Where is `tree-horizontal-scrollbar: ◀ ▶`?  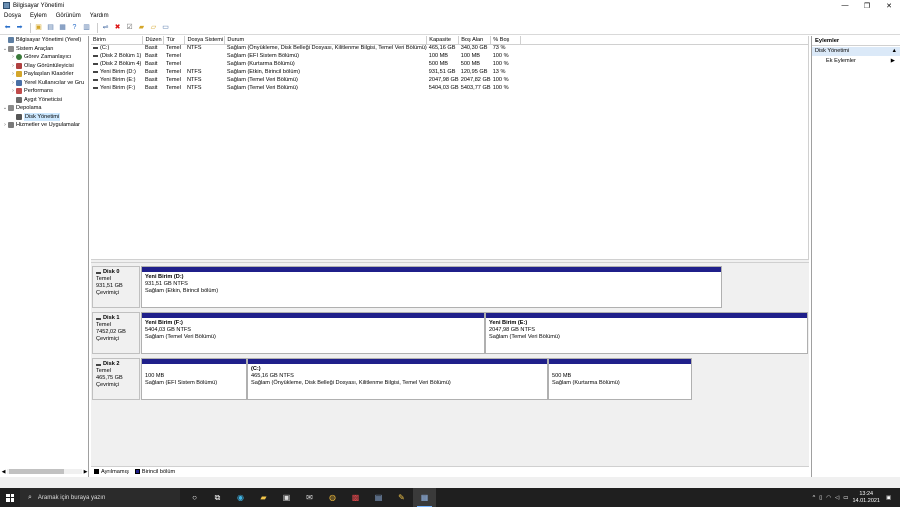 tree-horizontal-scrollbar: ◀ ▶ is located at coordinates (44, 471).